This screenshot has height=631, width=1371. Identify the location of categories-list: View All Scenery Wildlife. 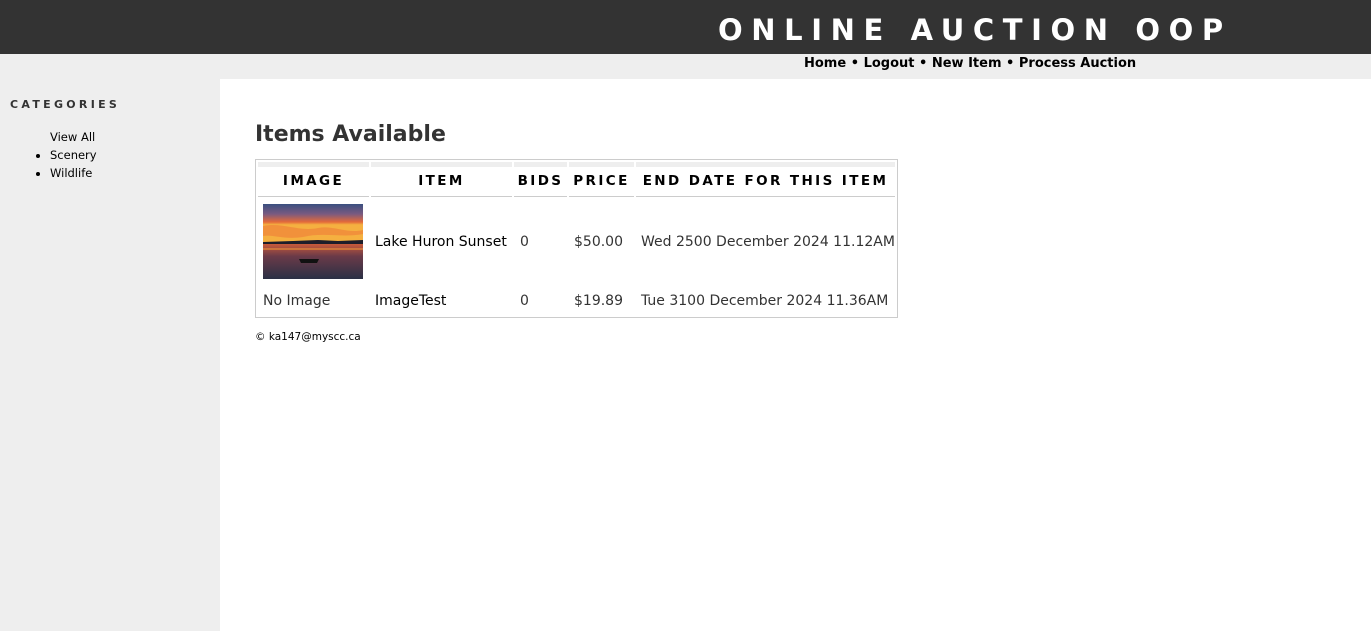
(66, 155).